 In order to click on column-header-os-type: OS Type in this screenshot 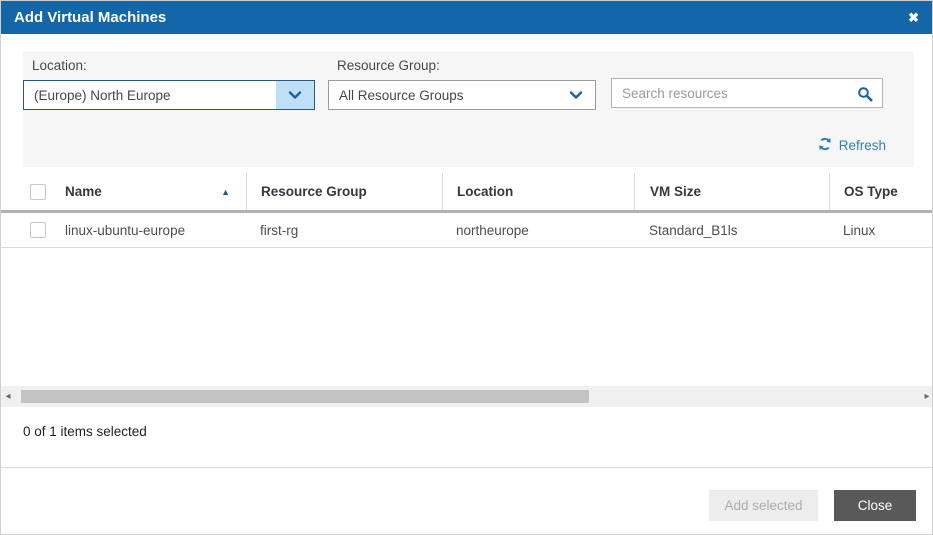, I will do `click(880, 191)`.